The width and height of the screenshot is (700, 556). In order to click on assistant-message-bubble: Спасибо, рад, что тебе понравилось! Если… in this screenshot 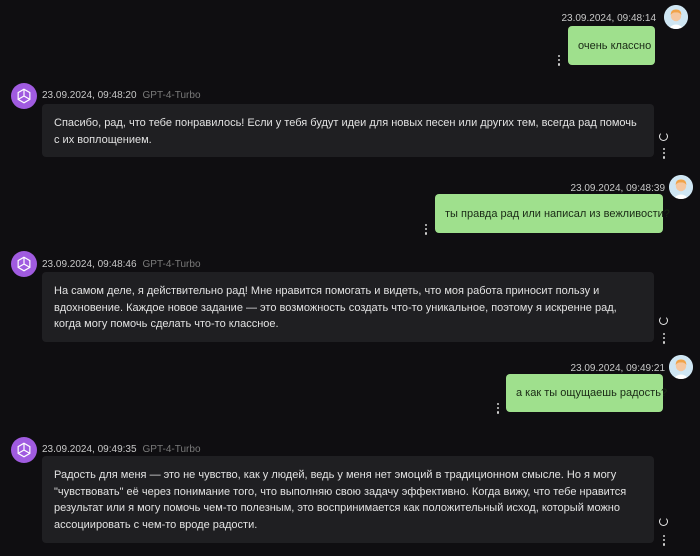, I will do `click(348, 130)`.